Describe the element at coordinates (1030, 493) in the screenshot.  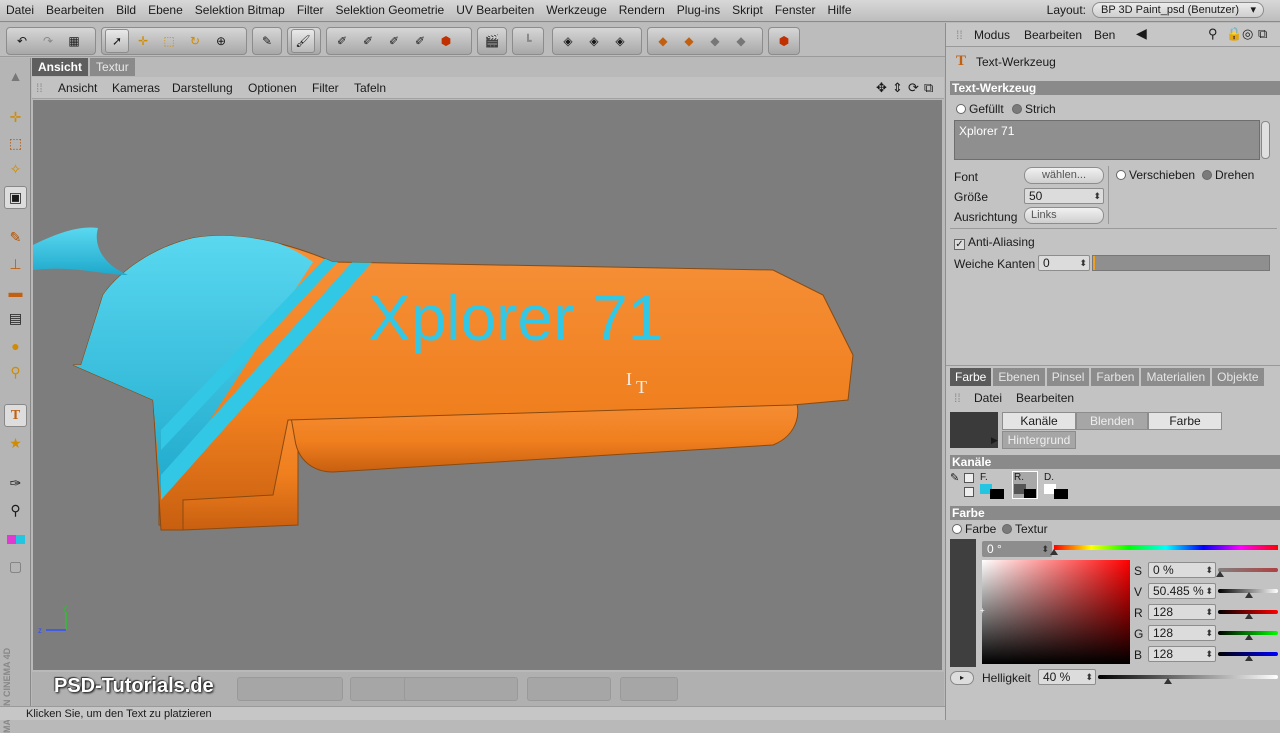
I see `channel-r-swatch2` at that location.